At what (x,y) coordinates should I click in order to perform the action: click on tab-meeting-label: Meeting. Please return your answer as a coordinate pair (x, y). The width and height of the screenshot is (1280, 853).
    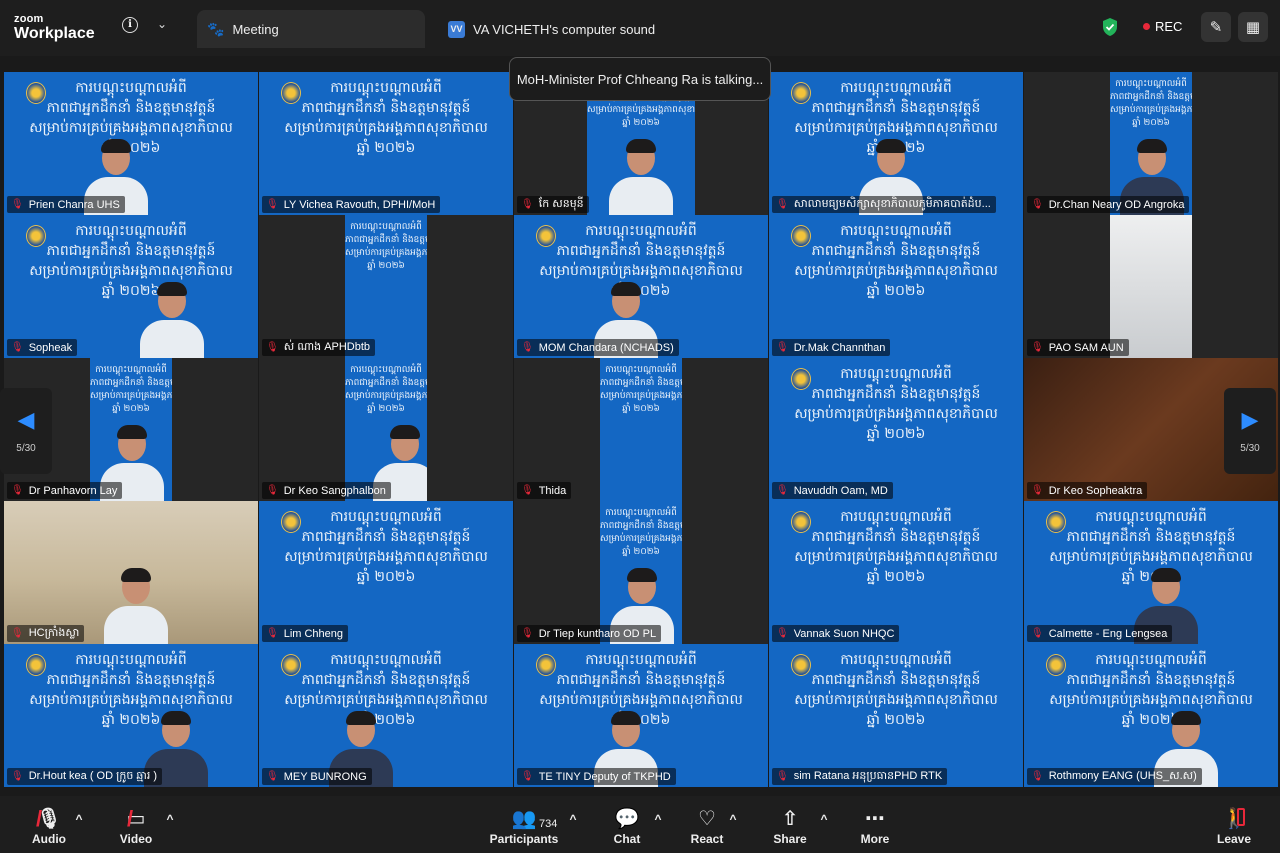
    Looking at the image, I should click on (255, 29).